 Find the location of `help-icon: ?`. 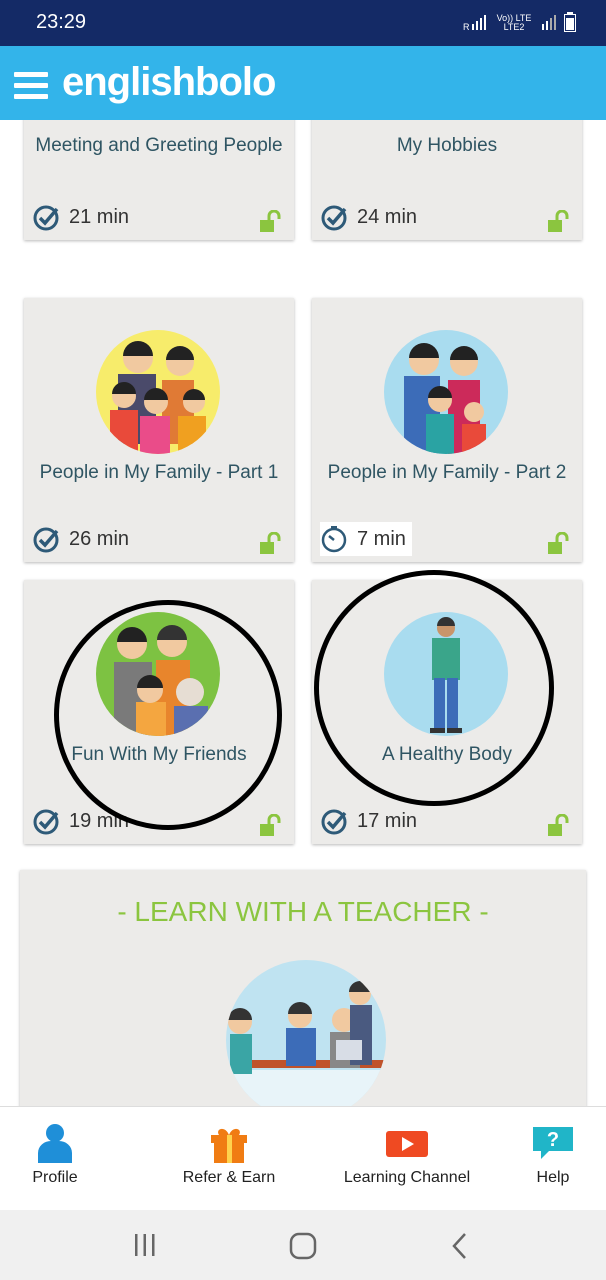

help-icon: ? is located at coordinates (553, 1143).